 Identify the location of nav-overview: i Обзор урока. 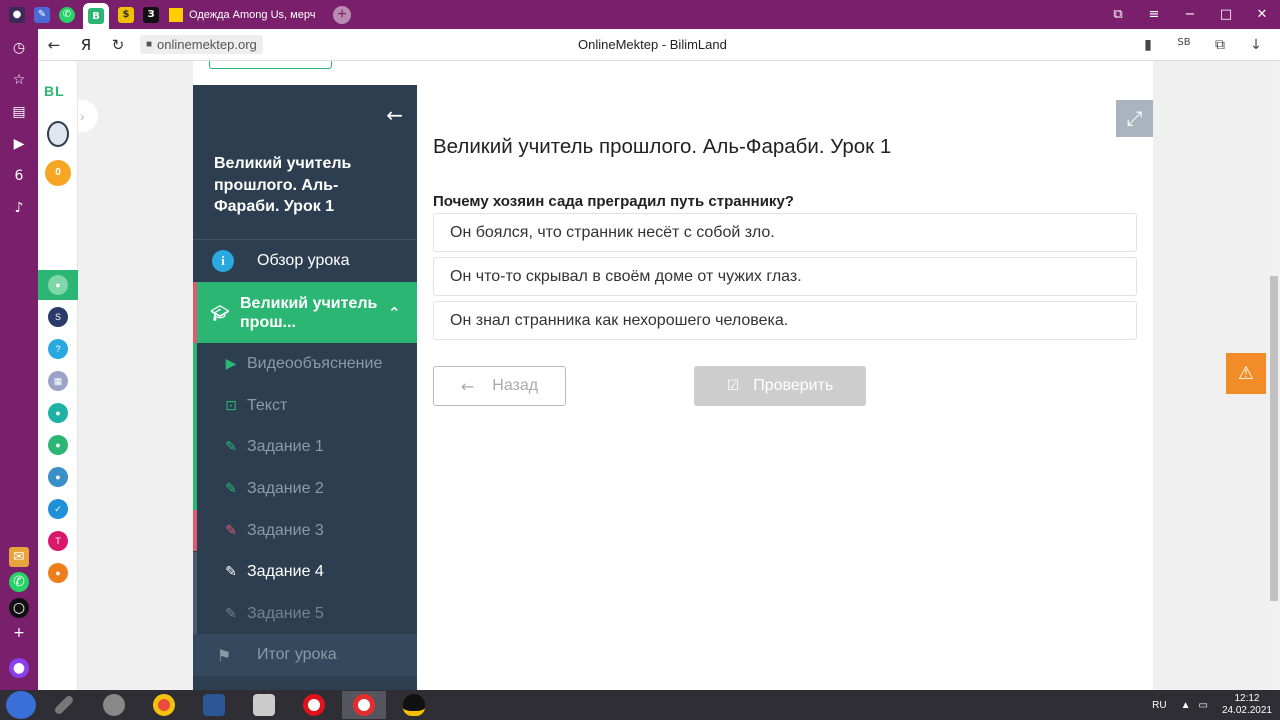
(305, 261).